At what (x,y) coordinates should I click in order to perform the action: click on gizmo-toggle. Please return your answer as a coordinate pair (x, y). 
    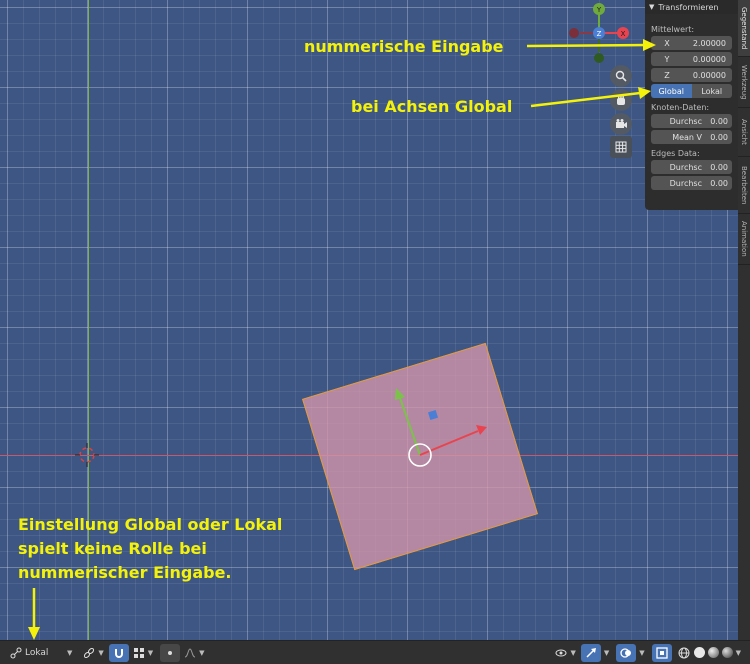
    Looking at the image, I should click on (590, 652).